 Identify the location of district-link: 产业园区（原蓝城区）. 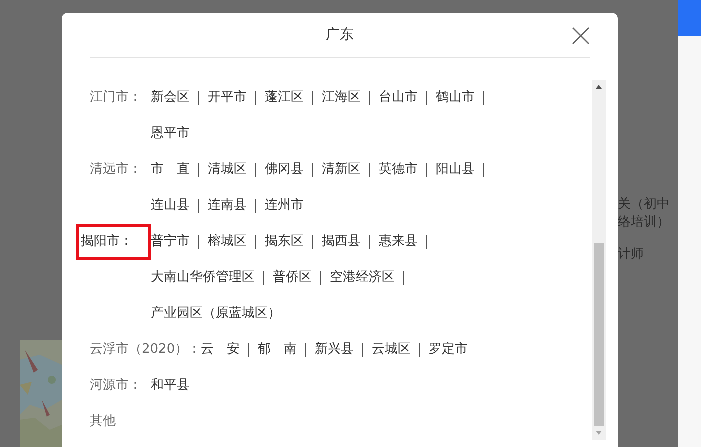
(220, 314).